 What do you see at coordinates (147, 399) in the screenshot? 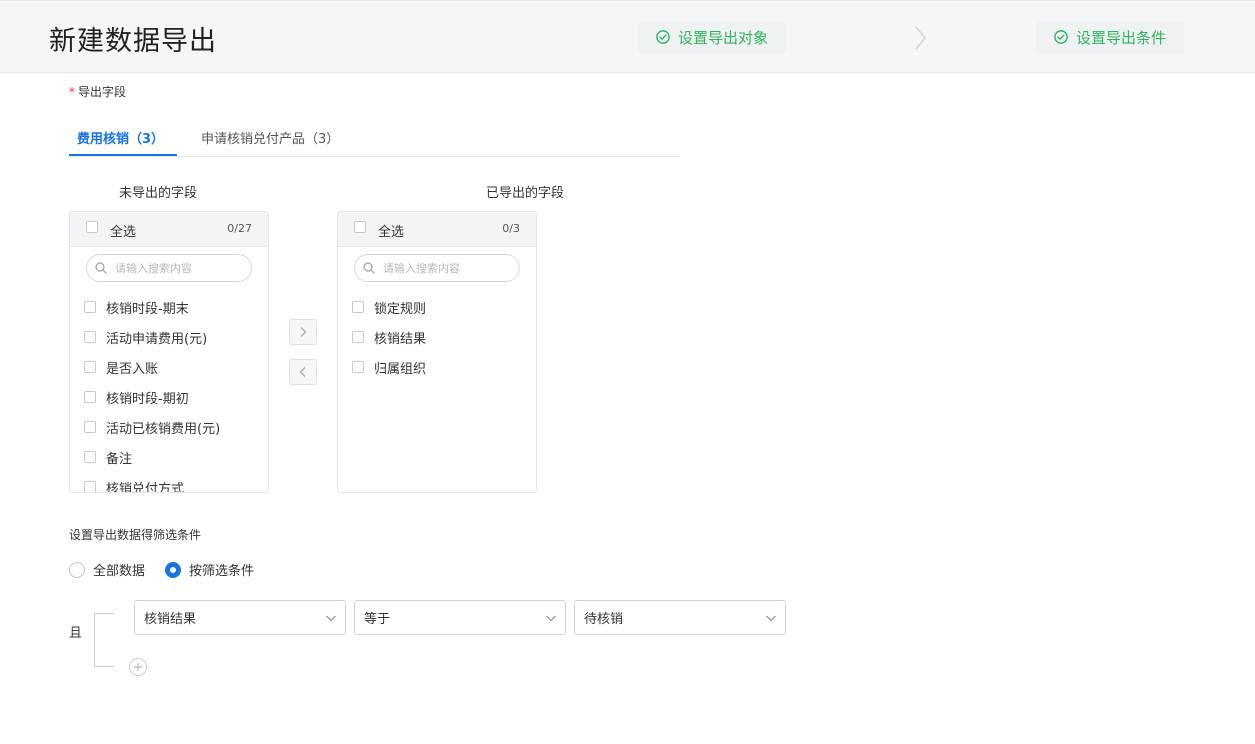
I see `item-label: 核销时段-期初` at bounding box center [147, 399].